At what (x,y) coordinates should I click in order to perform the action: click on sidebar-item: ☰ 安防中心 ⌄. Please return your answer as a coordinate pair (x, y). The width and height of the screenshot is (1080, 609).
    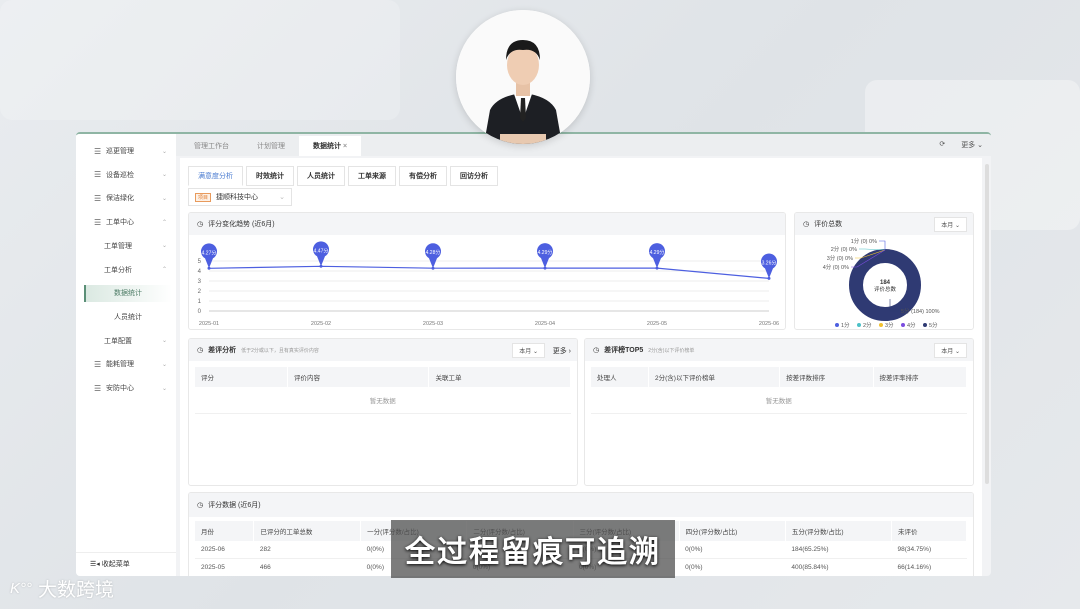
    Looking at the image, I should click on (126, 388).